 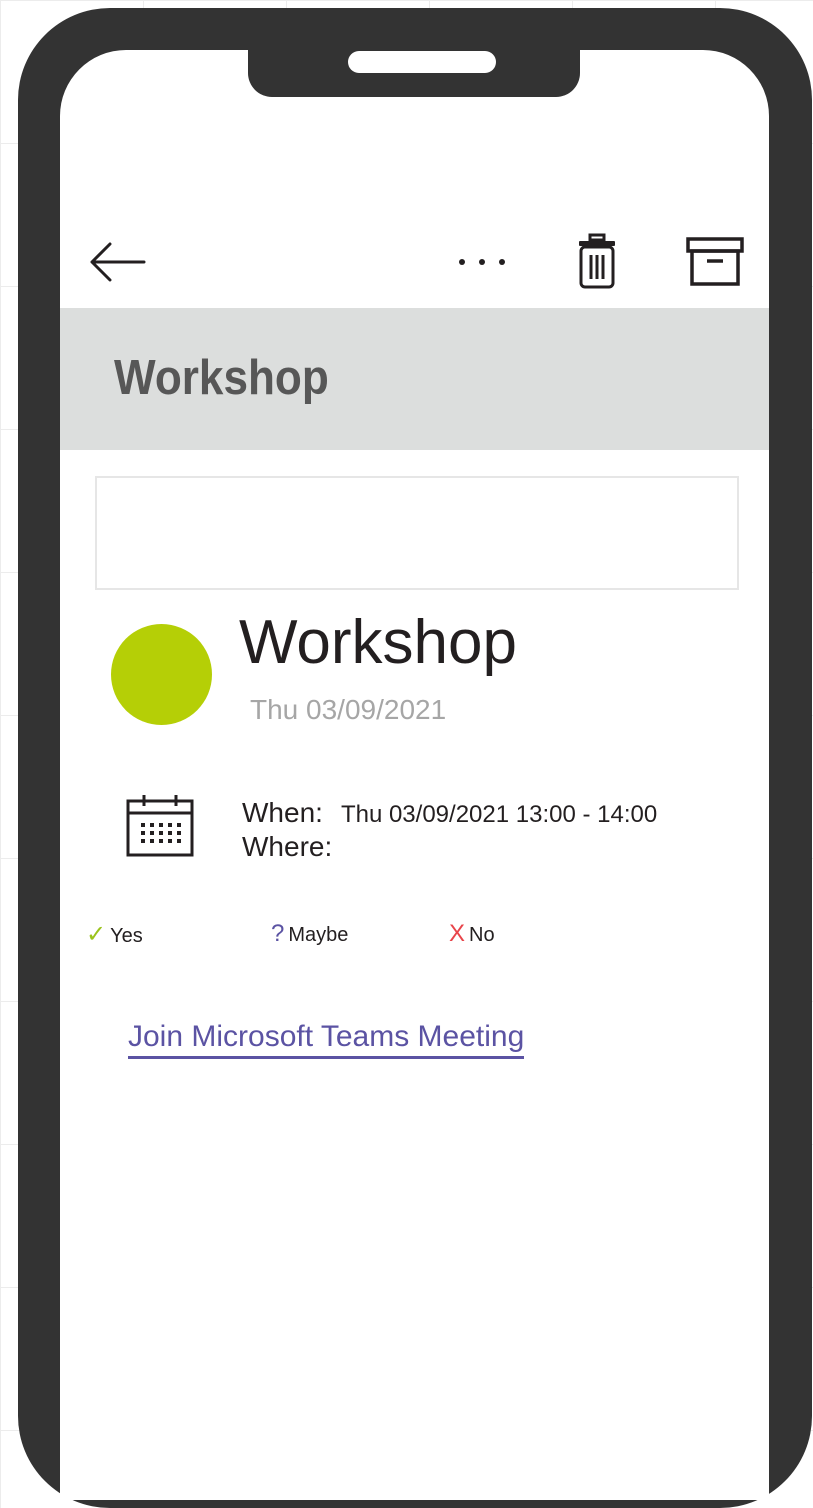 What do you see at coordinates (126, 936) in the screenshot?
I see `rsvp-yes-label: Yes` at bounding box center [126, 936].